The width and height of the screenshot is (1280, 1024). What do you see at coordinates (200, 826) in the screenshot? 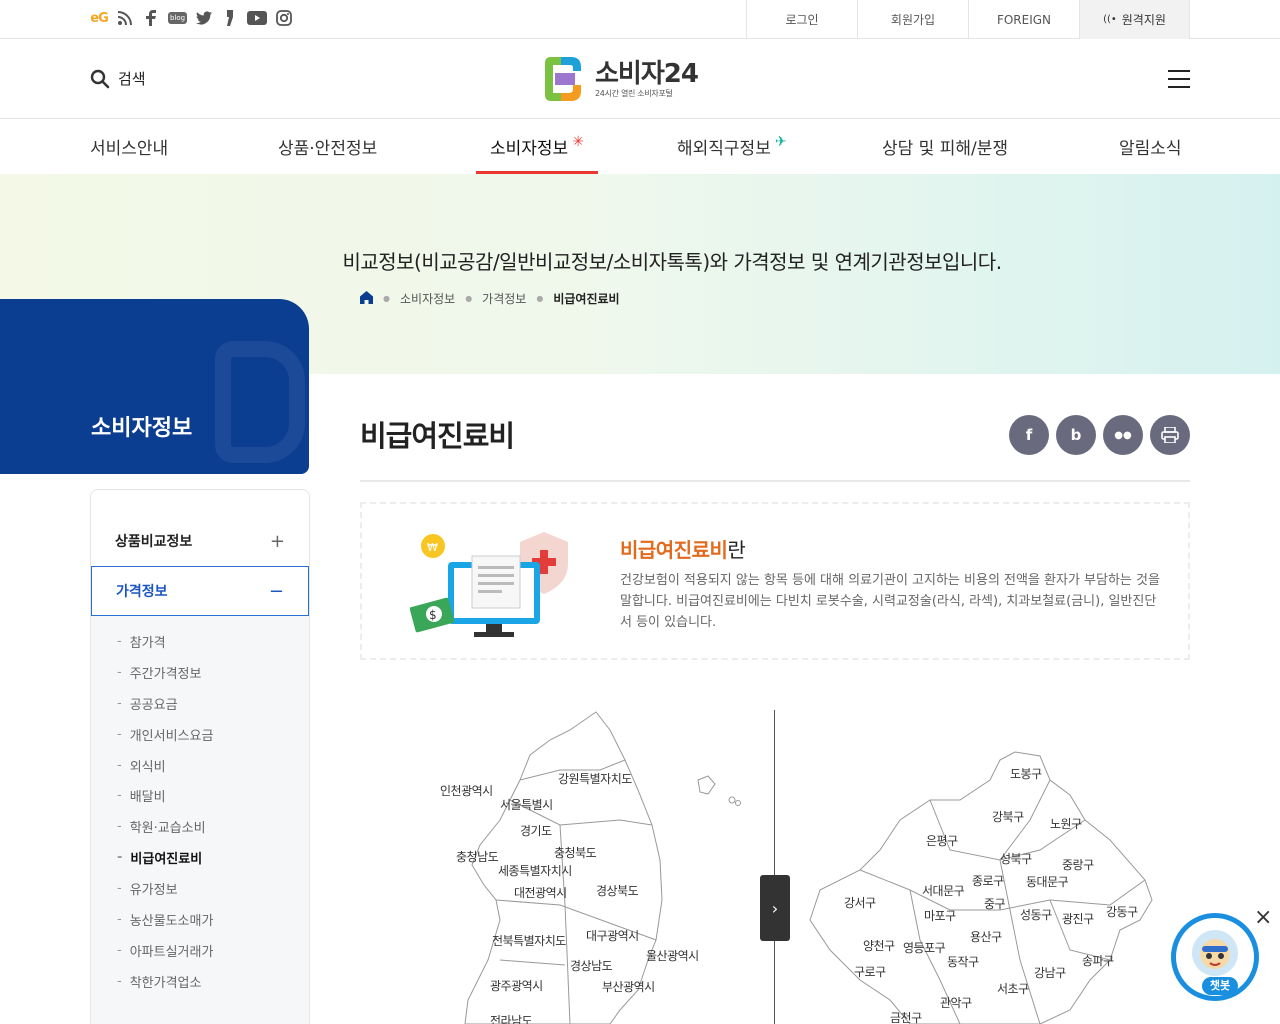
I see `side-sub-item: 학원·교습소비` at bounding box center [200, 826].